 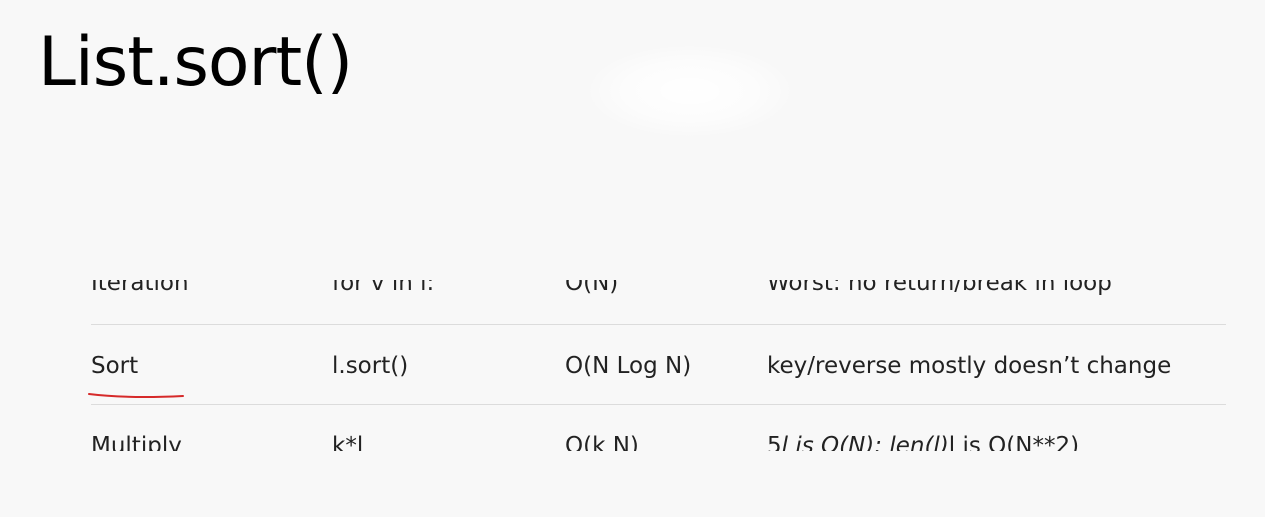 I want to click on notes-cell: 5l is O(N): len(l)l is O(N**2), so click(x=923, y=446).